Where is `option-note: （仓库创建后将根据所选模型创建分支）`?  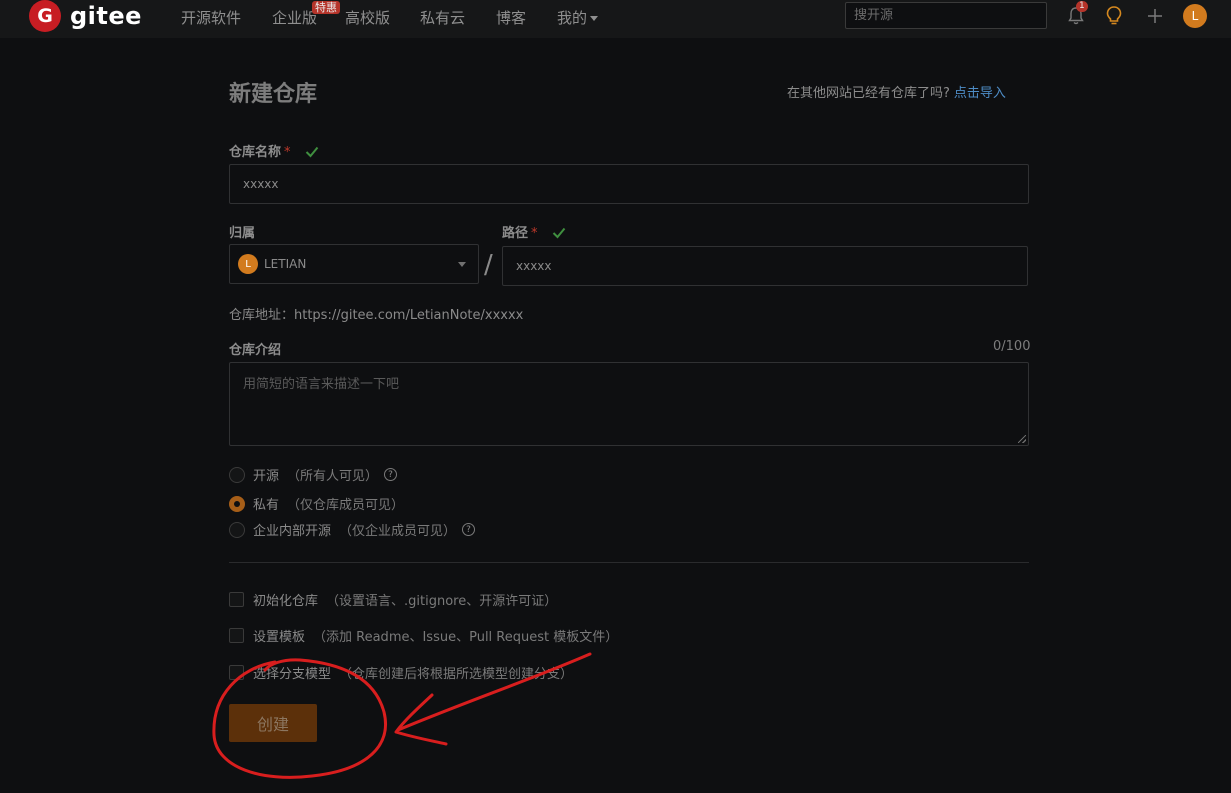 option-note: （仓库创建后将根据所选模型创建分支） is located at coordinates (456, 674).